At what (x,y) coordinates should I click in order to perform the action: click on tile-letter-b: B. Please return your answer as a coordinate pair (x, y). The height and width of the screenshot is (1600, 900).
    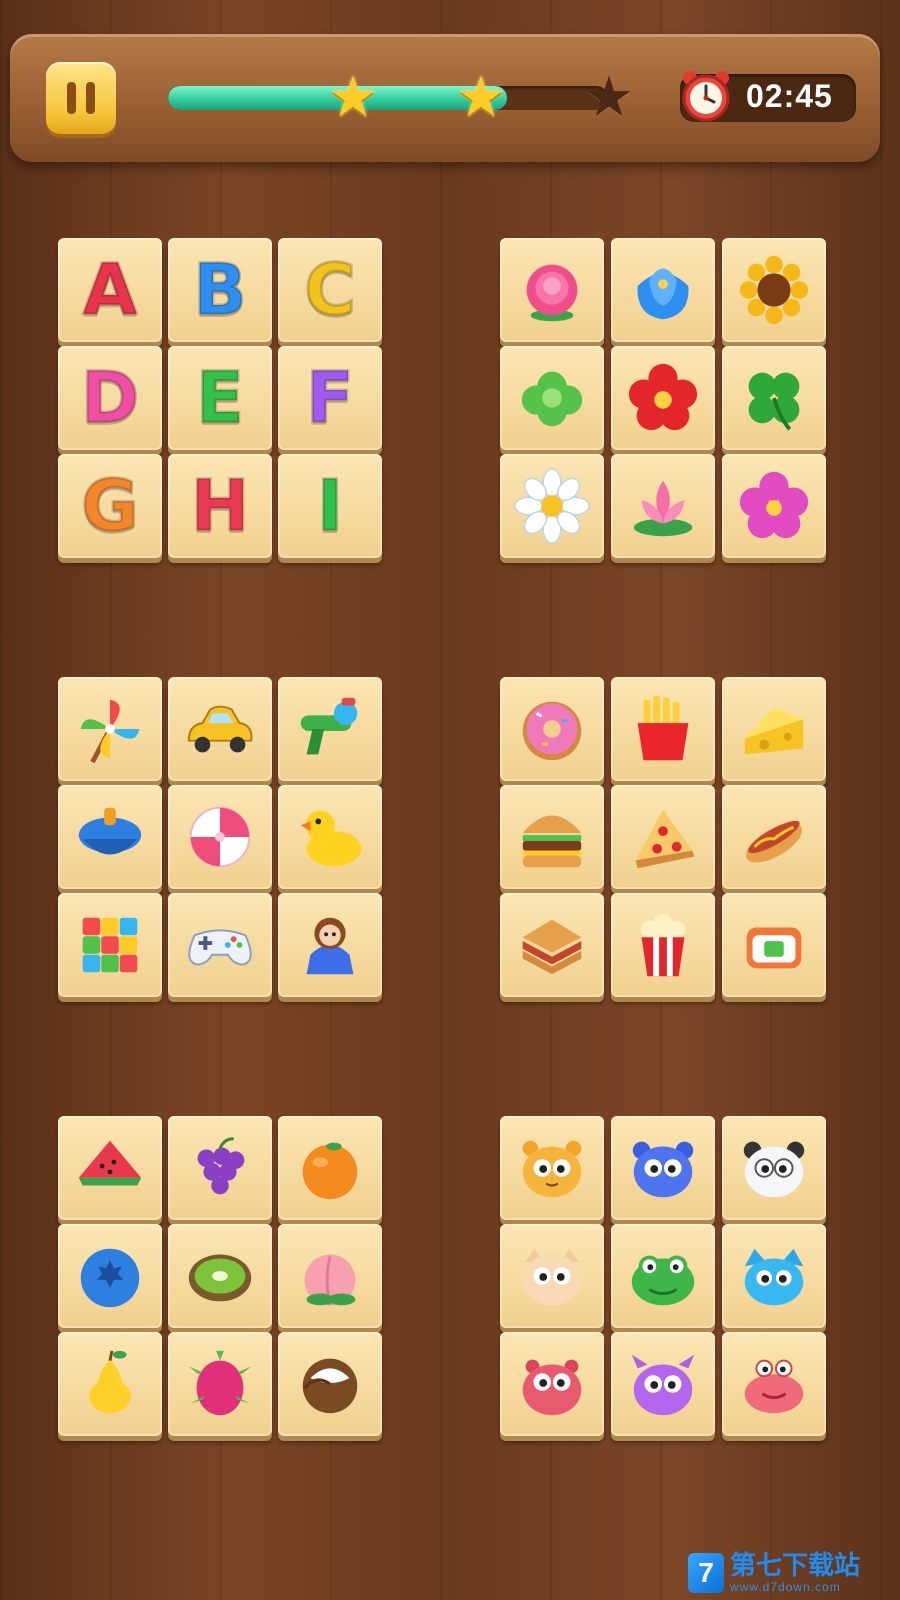
    Looking at the image, I should click on (220, 290).